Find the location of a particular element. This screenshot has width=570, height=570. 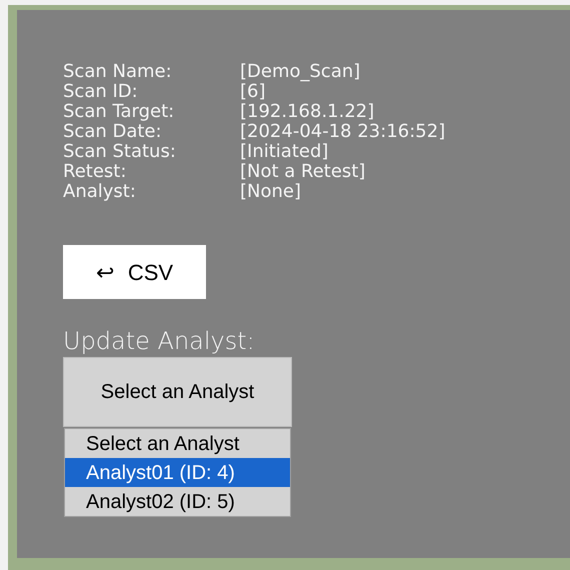

field-value: [Not a Retest] is located at coordinates (303, 172).